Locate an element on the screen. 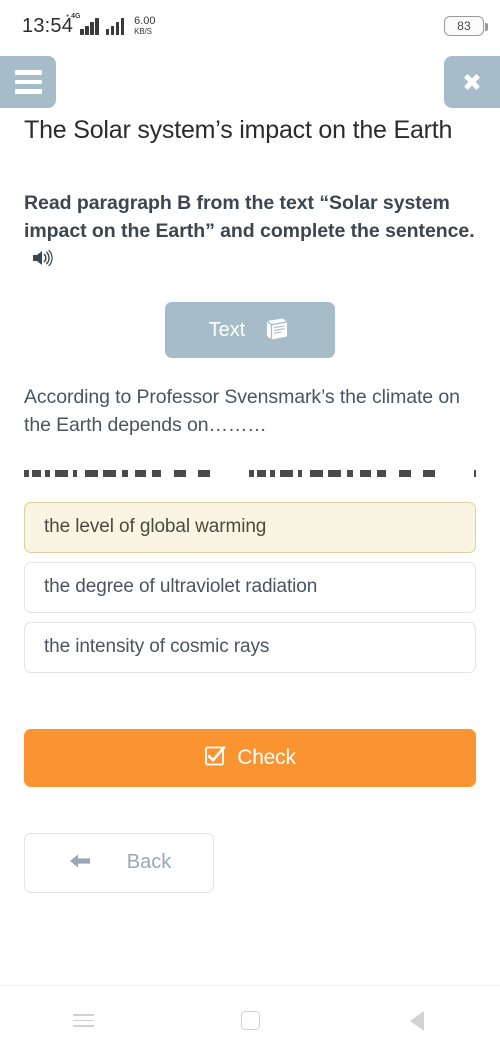  book-icon is located at coordinates (277, 330).